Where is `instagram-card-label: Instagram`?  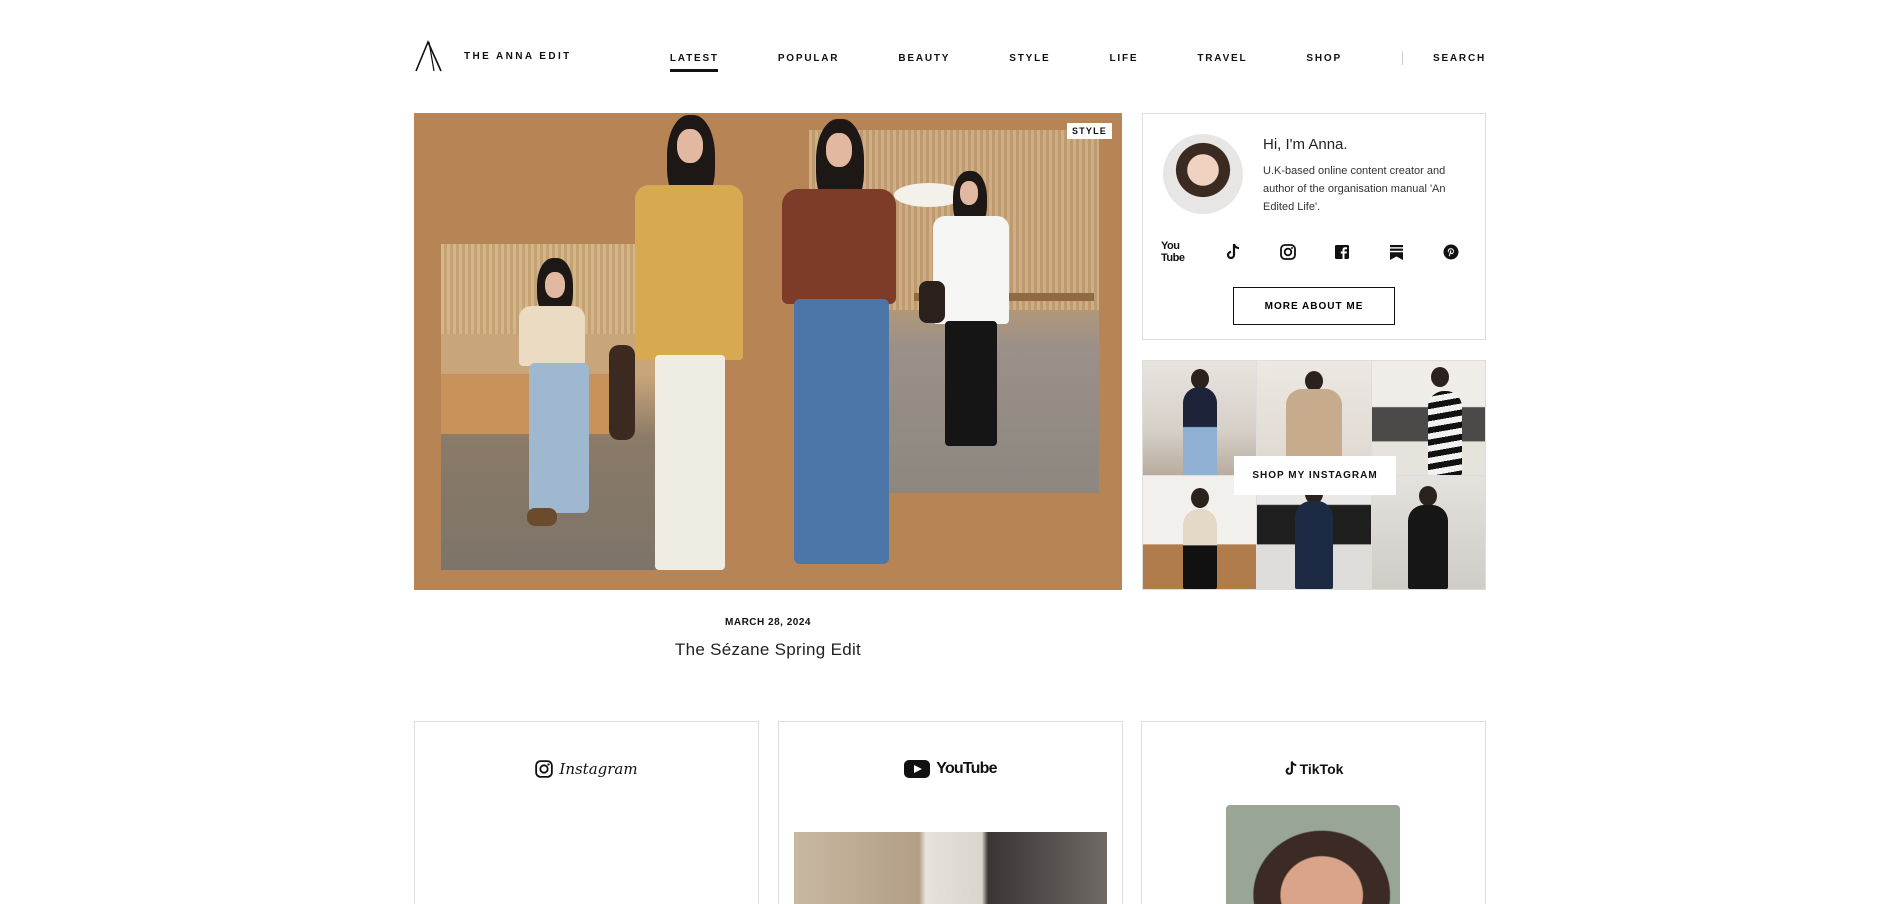 instagram-card-label: Instagram is located at coordinates (598, 769).